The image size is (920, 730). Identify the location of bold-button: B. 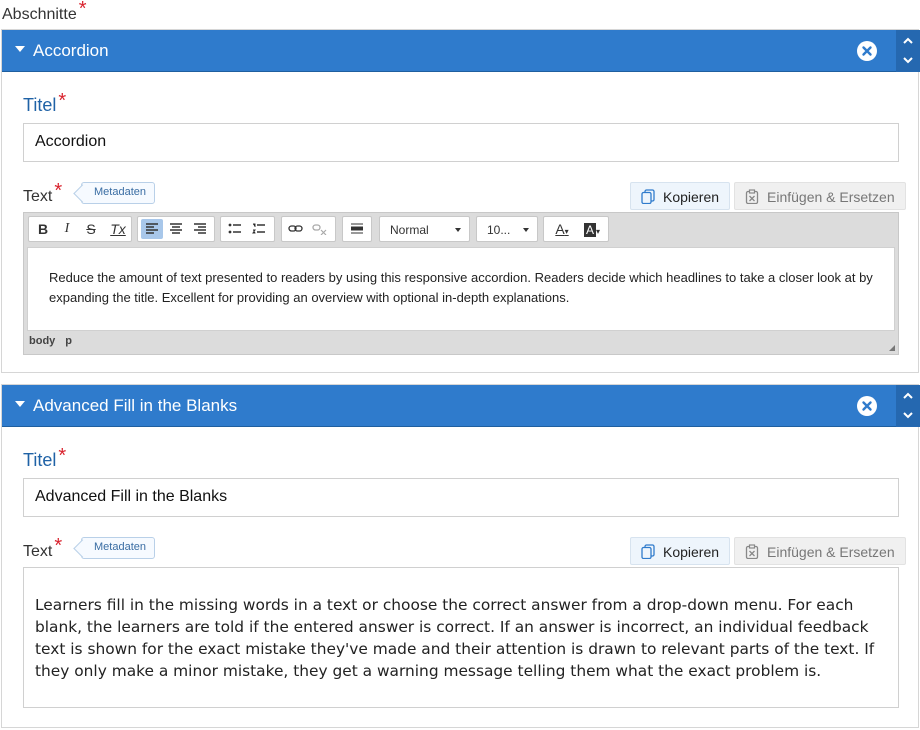
(43, 229).